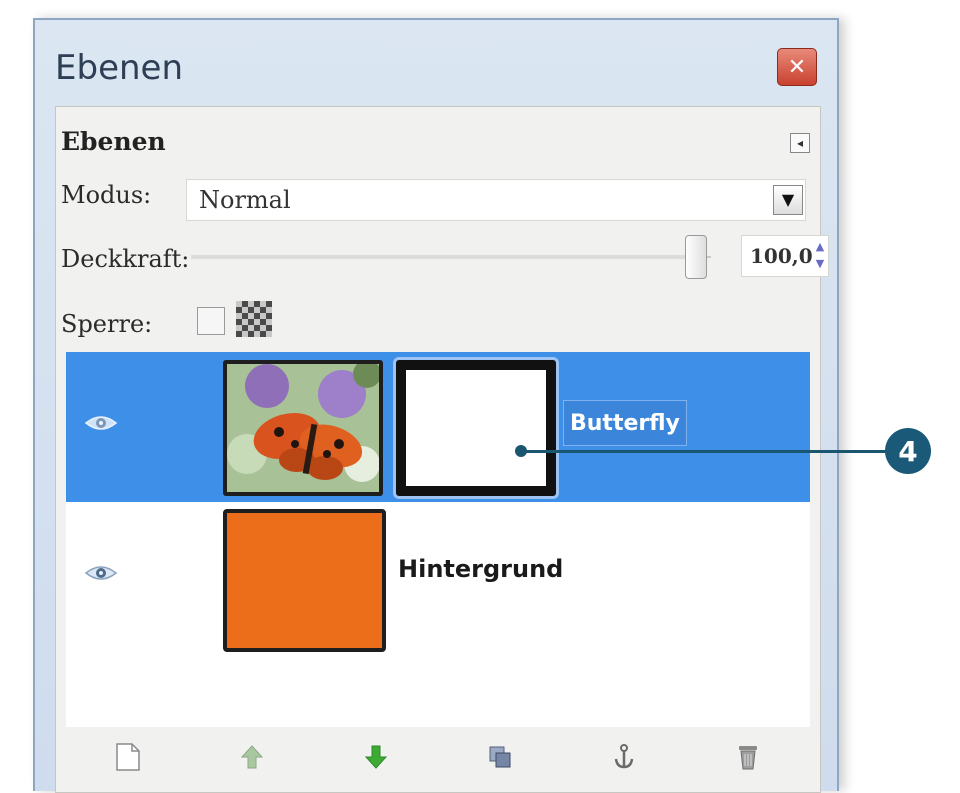 The width and height of the screenshot is (960, 793). I want to click on opacity-label: Deckkraft:, so click(125, 259).